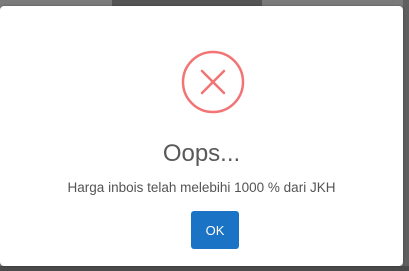 Image resolution: width=409 pixels, height=271 pixels. Describe the element at coordinates (215, 230) in the screenshot. I see `ok-button: OK` at that location.